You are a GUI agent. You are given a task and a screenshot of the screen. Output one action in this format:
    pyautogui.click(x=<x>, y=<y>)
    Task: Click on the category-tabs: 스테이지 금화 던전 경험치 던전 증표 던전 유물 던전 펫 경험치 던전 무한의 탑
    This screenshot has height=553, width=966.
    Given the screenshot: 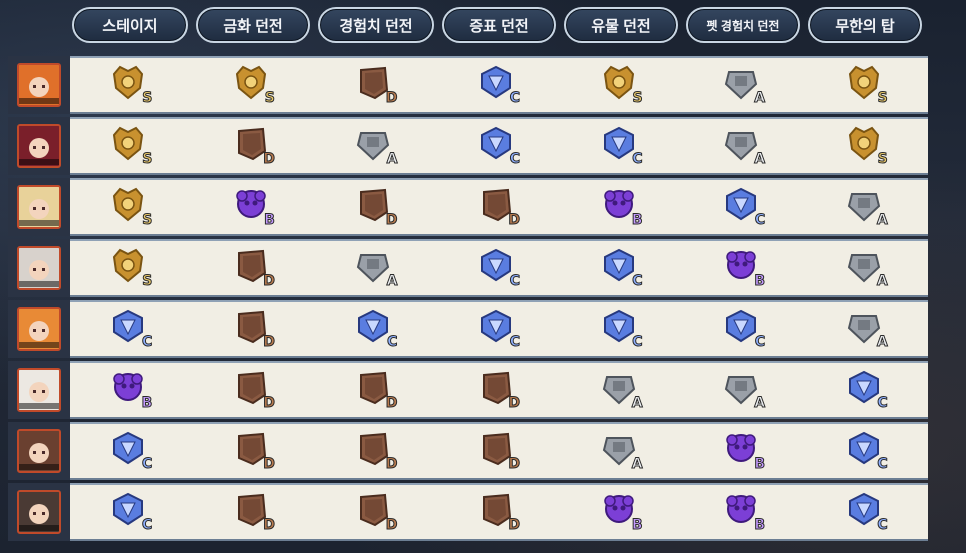 What is the action you would take?
    pyautogui.click(x=497, y=25)
    